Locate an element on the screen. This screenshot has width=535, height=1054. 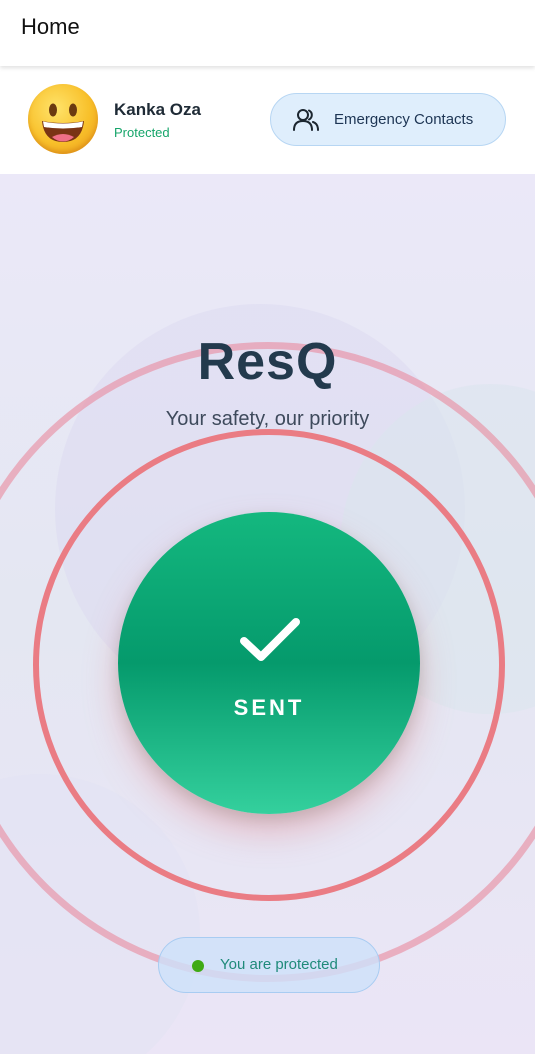
user-name: Kanka Oza is located at coordinates (157, 109).